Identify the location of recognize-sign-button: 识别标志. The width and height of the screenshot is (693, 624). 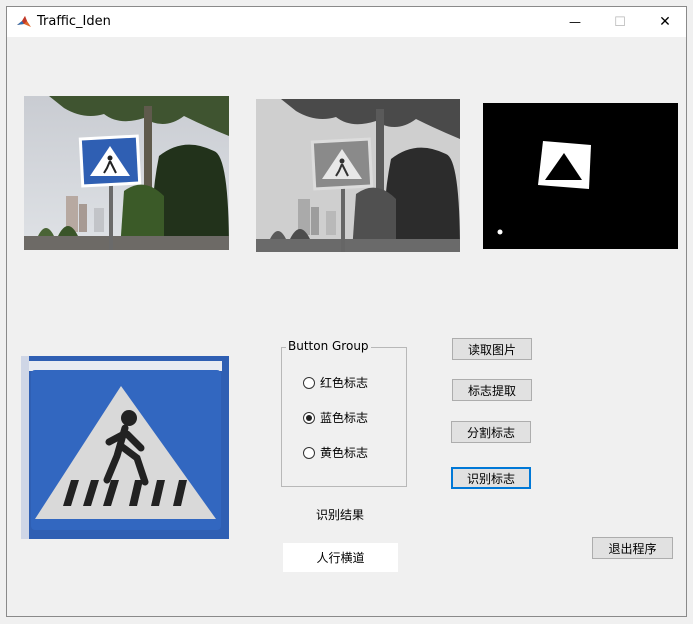
(491, 478).